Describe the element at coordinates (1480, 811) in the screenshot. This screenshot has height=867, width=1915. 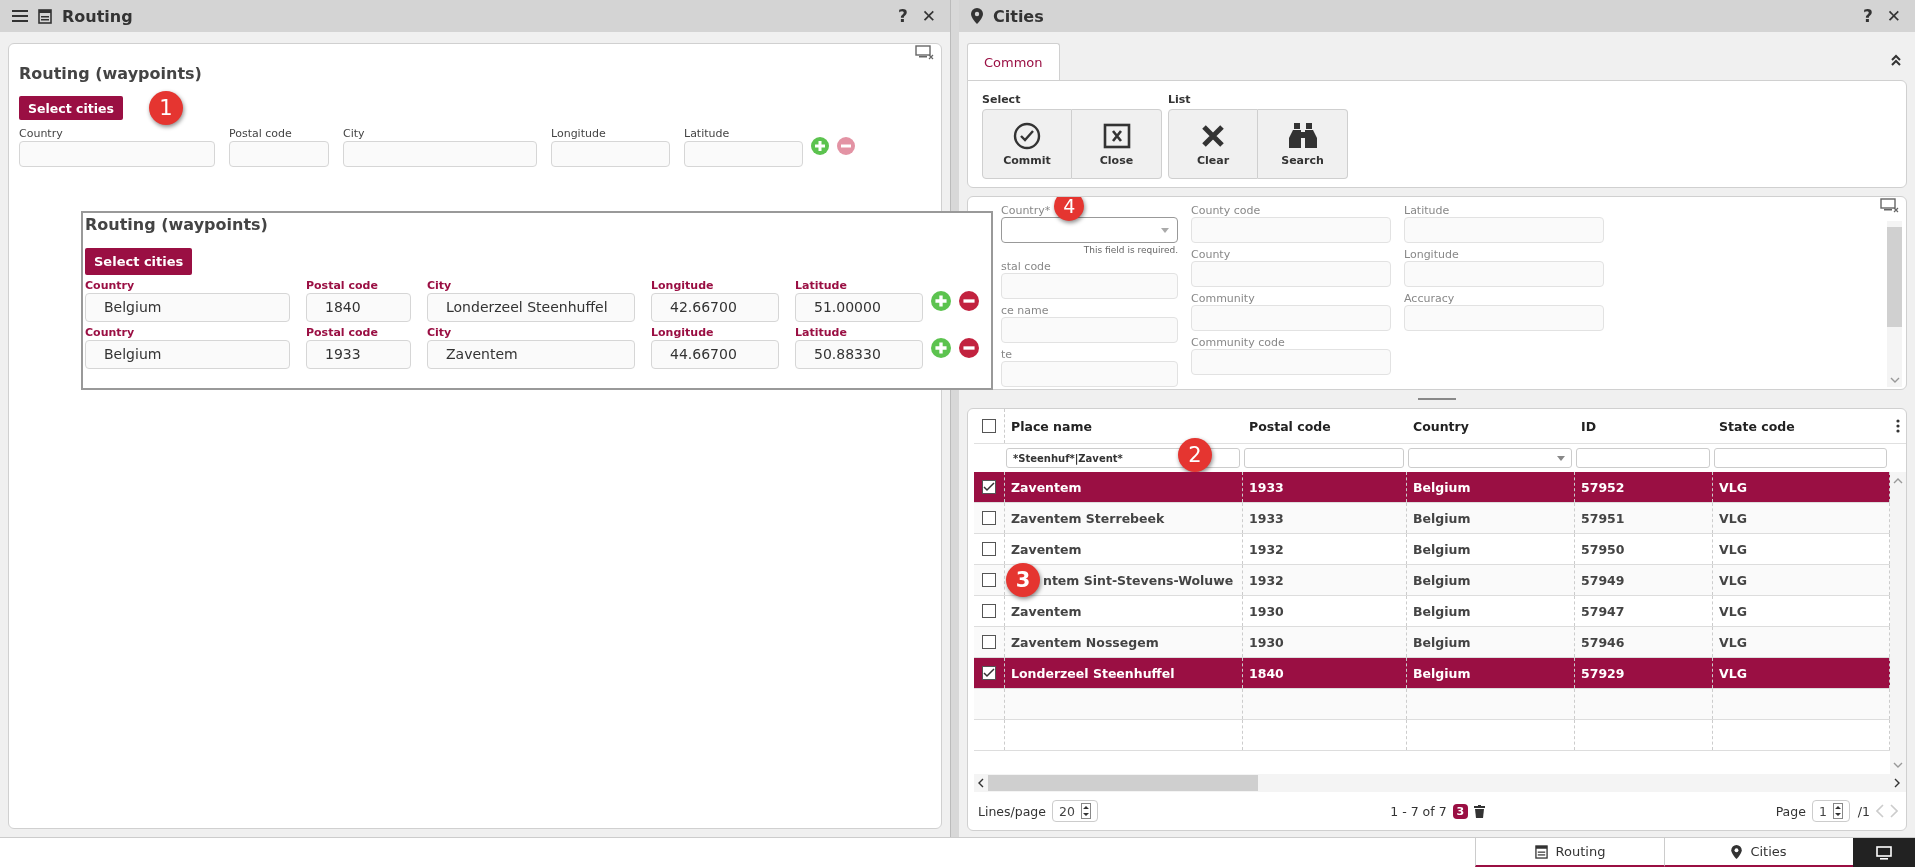
I see `trash-icon` at that location.